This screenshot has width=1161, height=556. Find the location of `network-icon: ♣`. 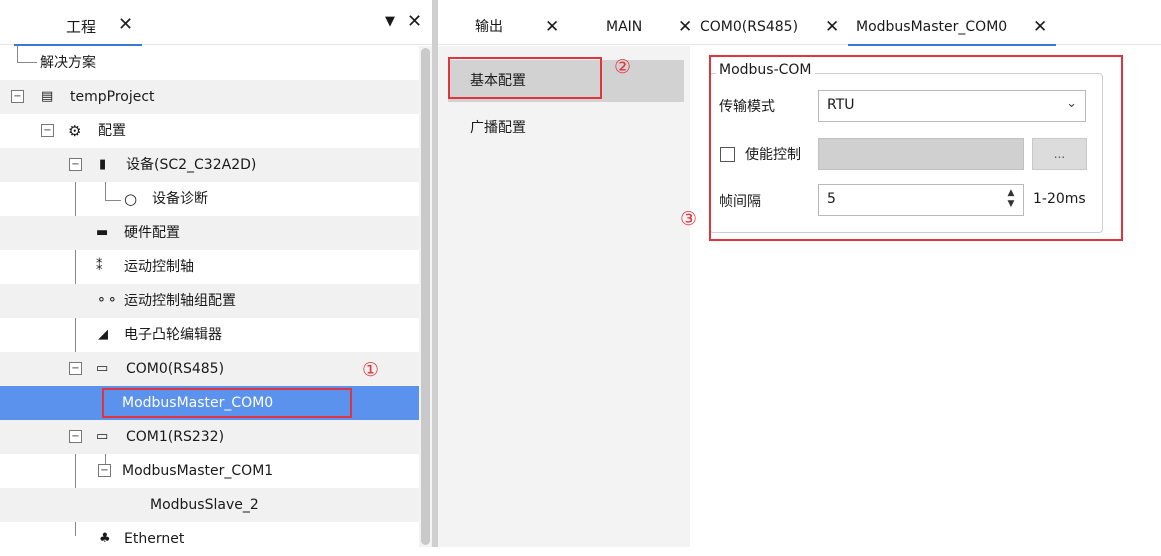

network-icon: ♣ is located at coordinates (105, 538).